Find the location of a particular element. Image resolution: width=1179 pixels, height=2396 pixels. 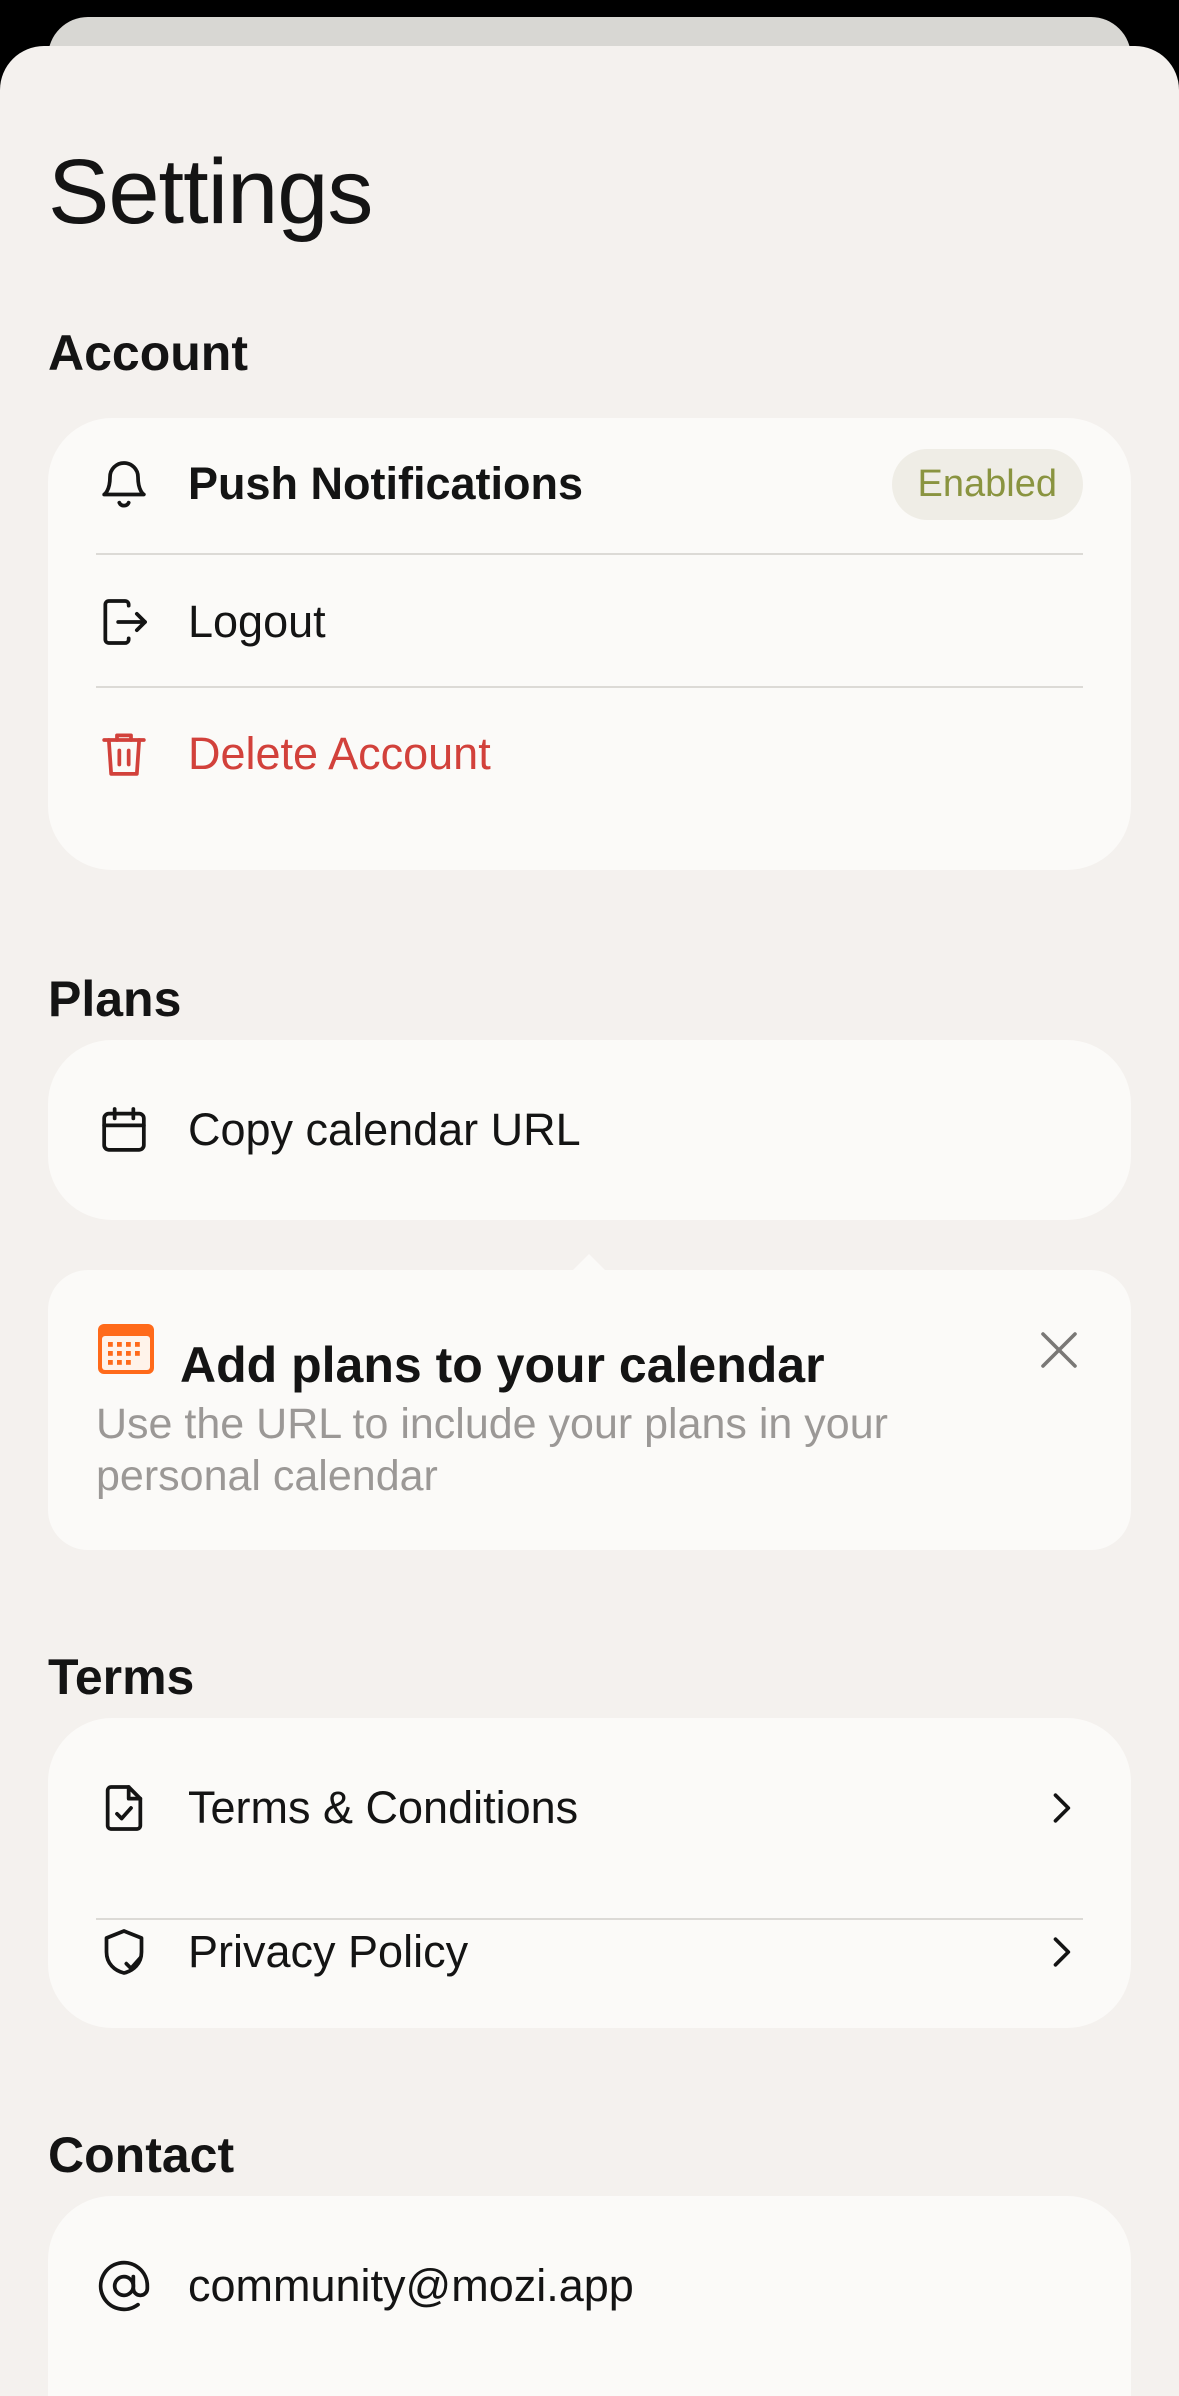

copy-calendar-url-row: Copy calendar URL is located at coordinates (589, 1130).